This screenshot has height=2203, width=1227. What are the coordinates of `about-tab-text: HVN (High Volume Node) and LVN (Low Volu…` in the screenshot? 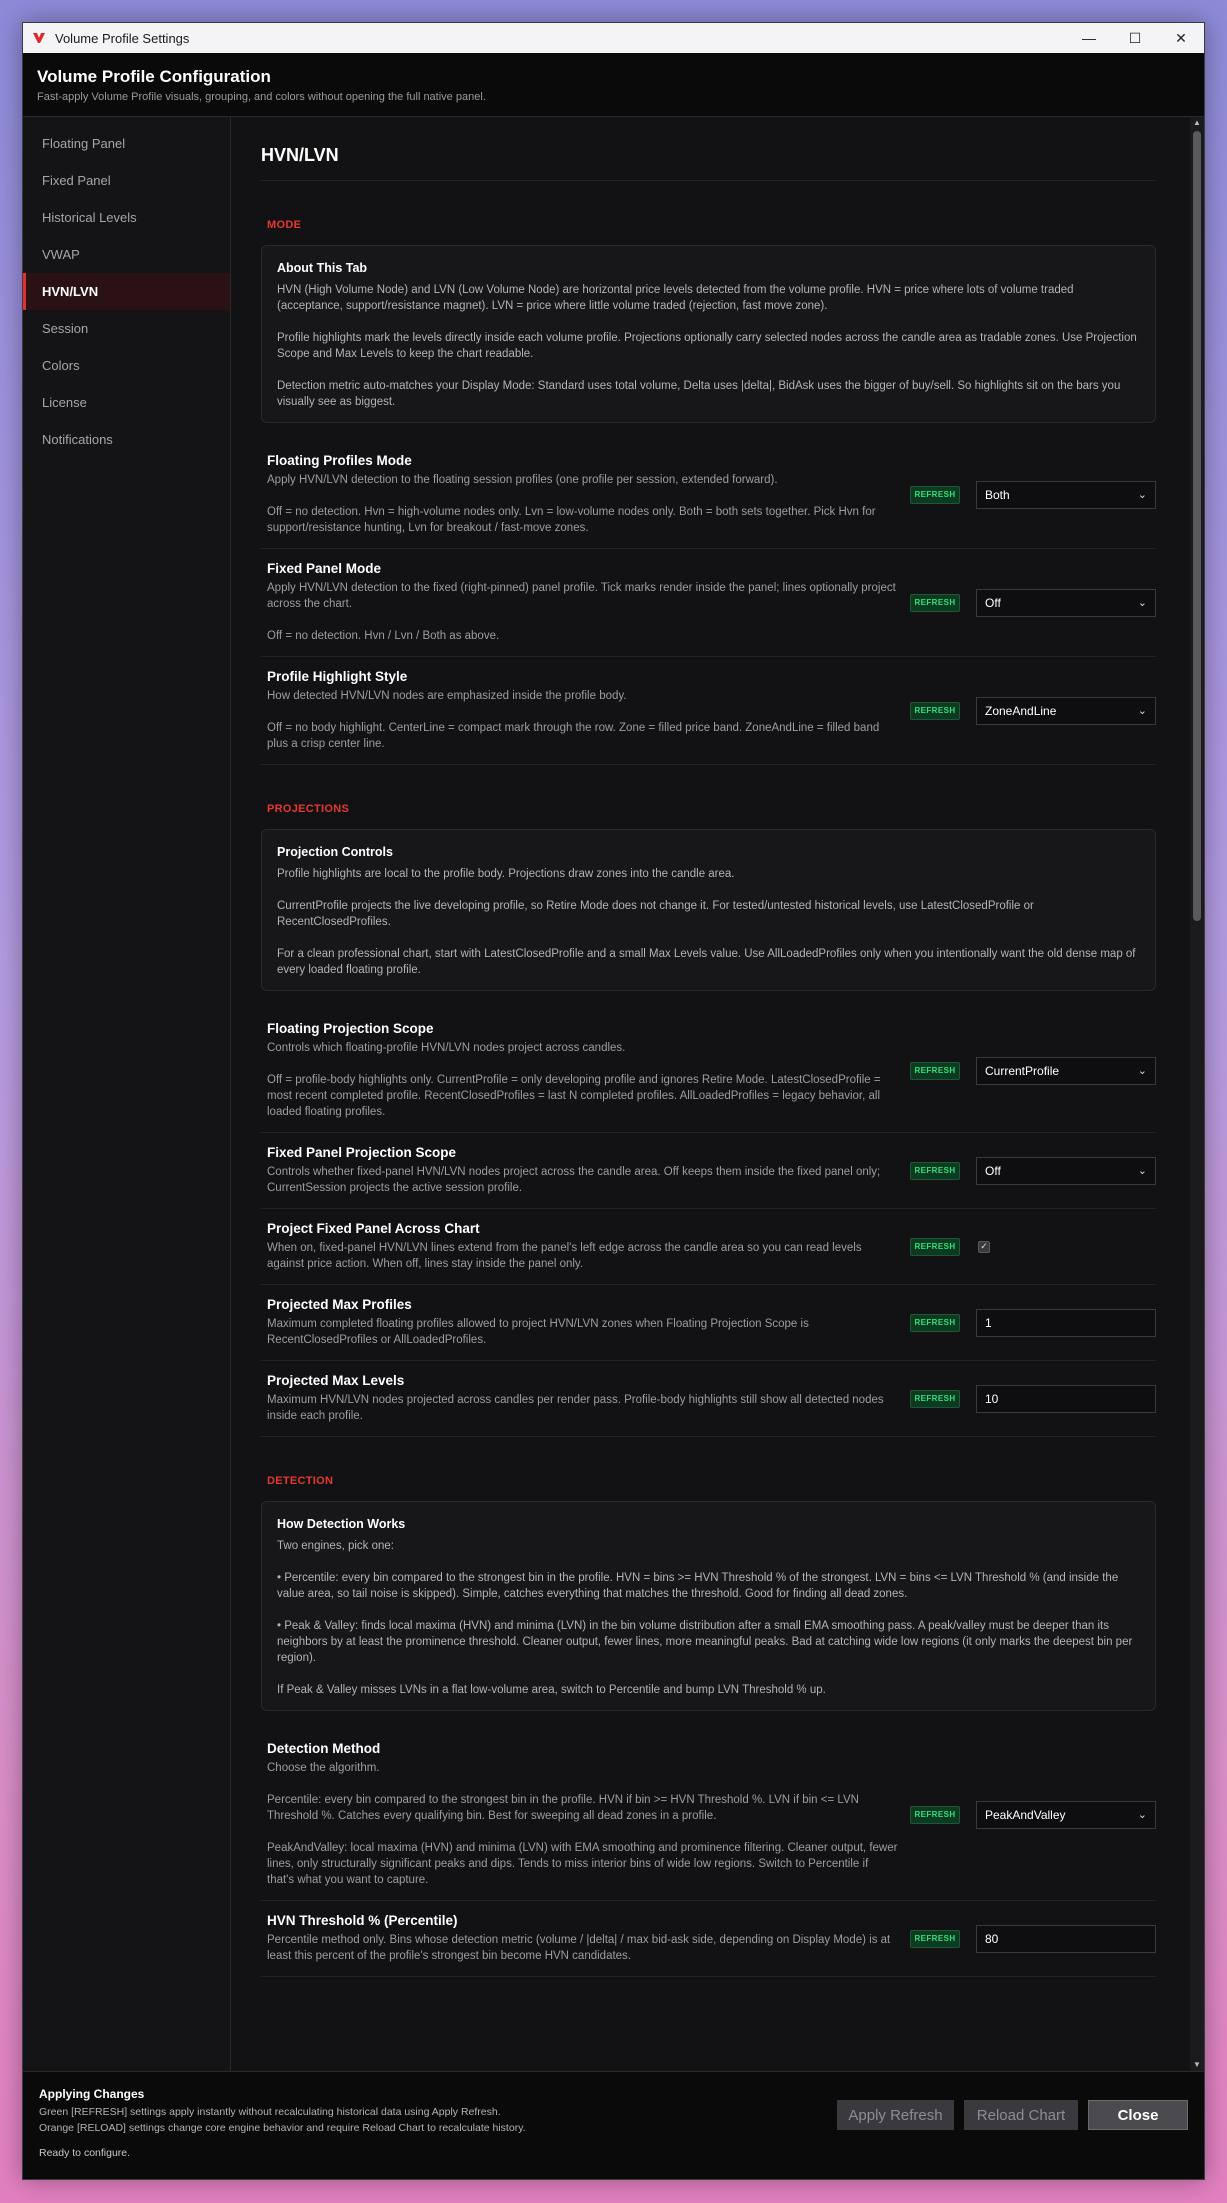 It's located at (675, 298).